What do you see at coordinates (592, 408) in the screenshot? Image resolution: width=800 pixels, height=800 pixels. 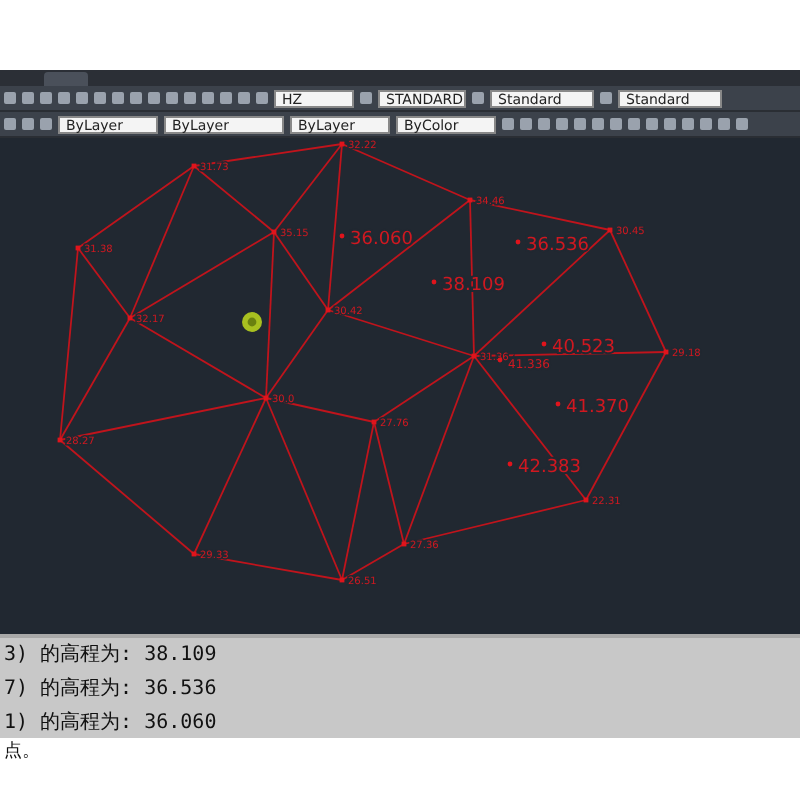 I see `spot-elevation: 41.370` at bounding box center [592, 408].